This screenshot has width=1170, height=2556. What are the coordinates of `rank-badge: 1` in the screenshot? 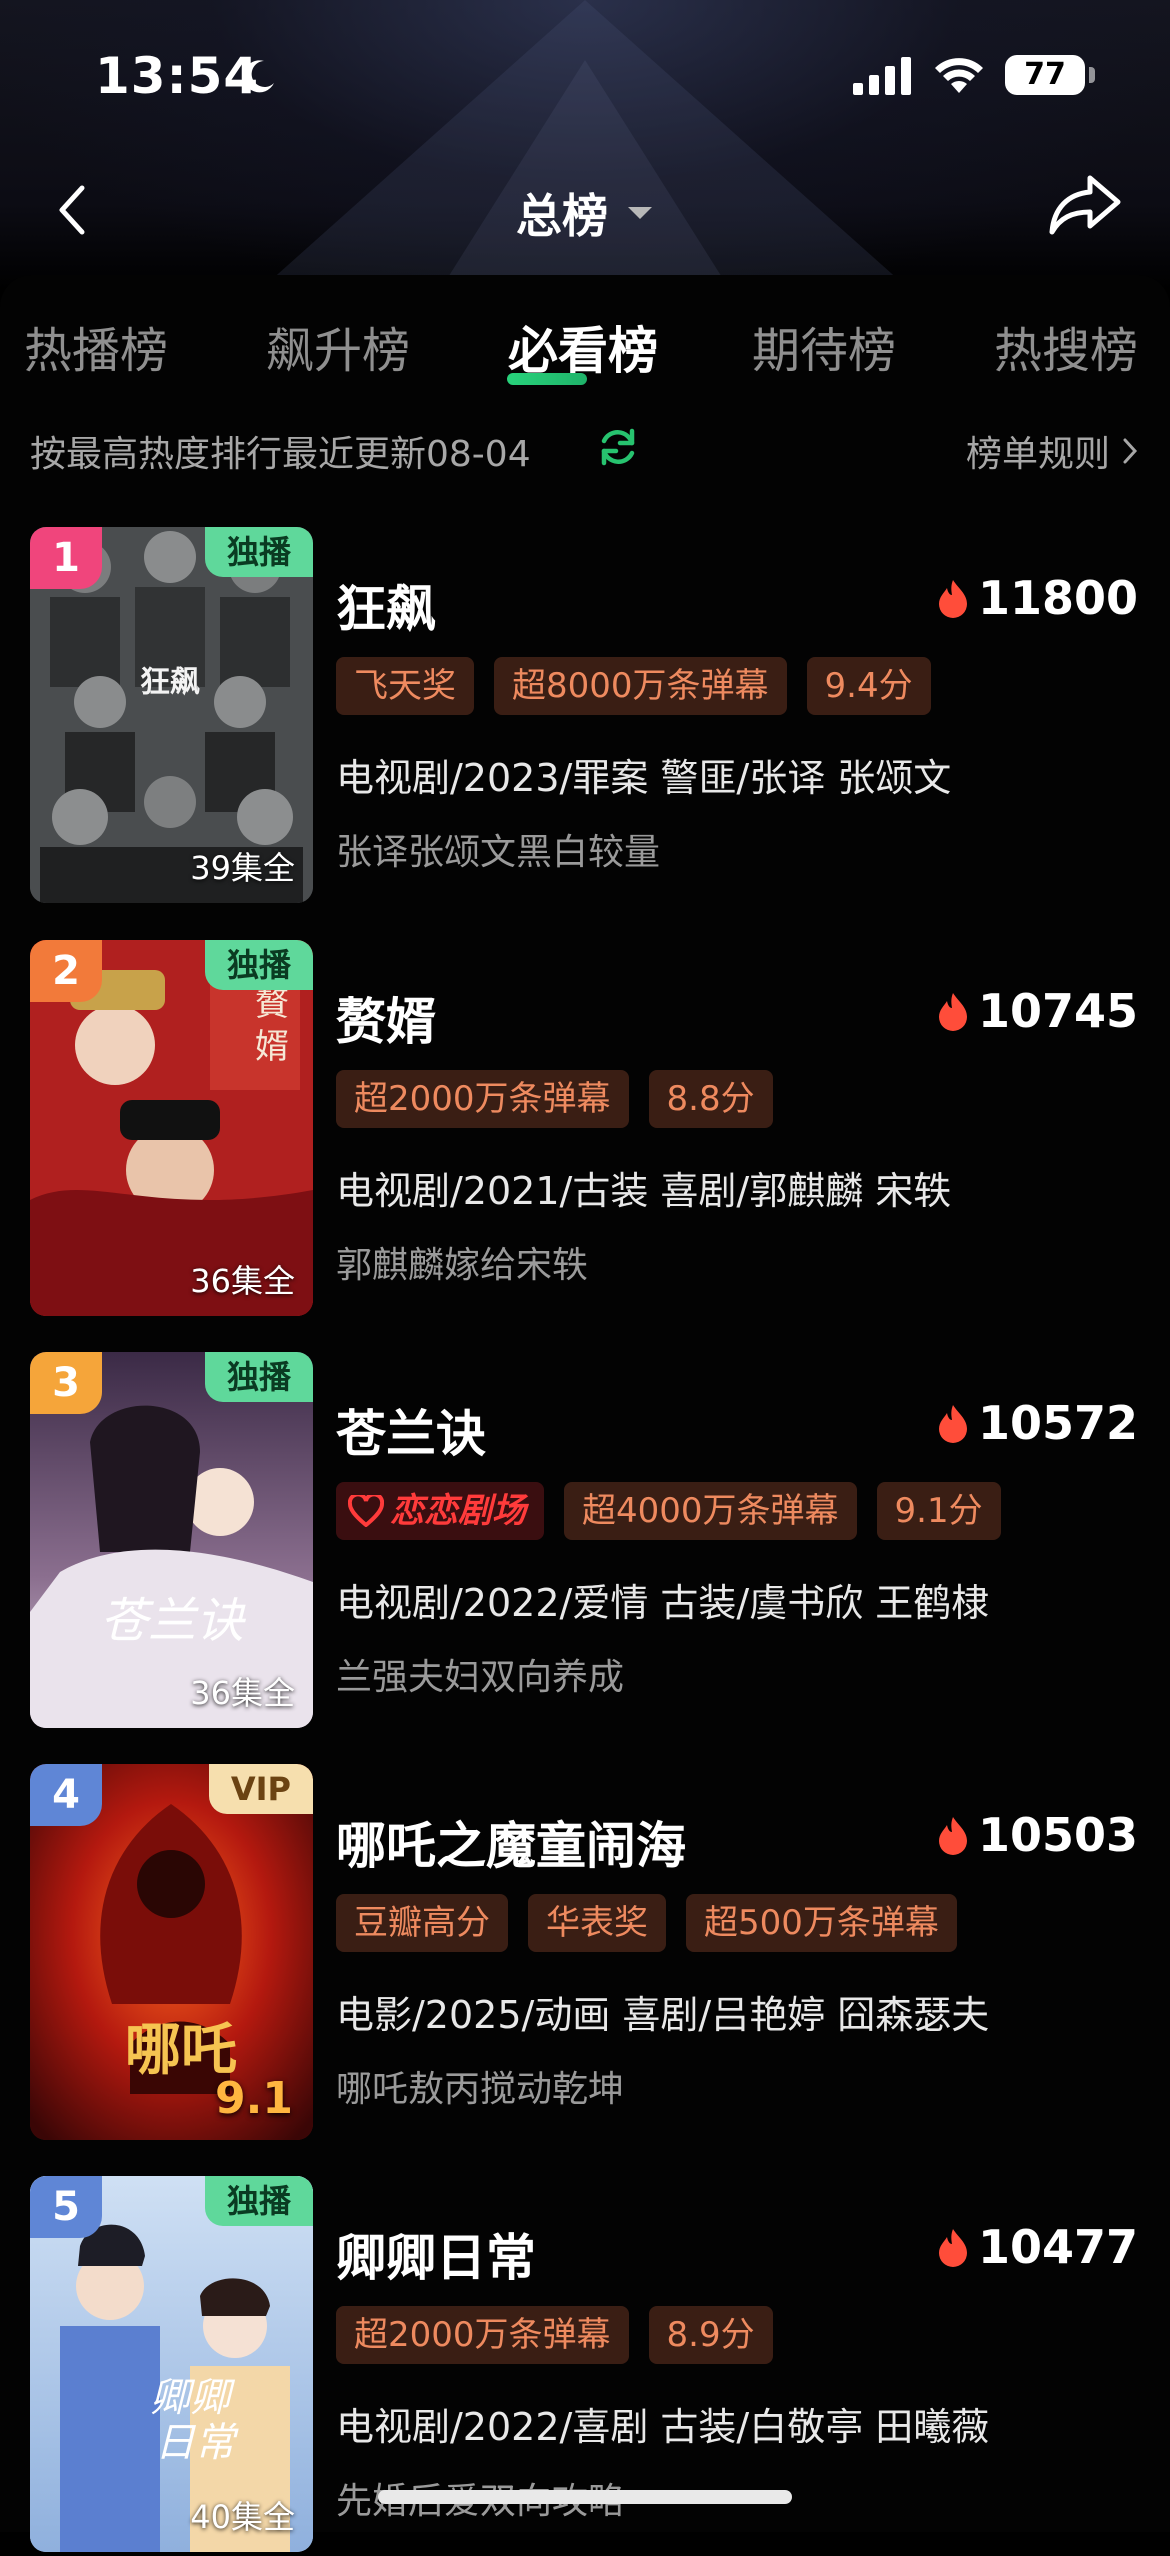 It's located at (66, 558).